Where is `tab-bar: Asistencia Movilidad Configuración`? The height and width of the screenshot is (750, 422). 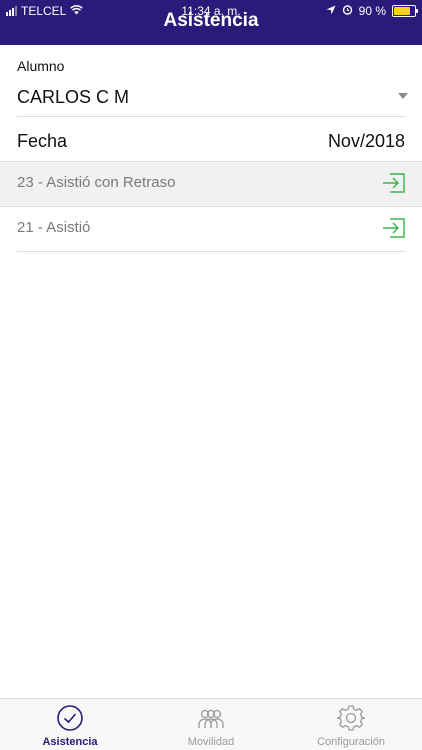
tab-bar: Asistencia Movilidad Configuración is located at coordinates (211, 724).